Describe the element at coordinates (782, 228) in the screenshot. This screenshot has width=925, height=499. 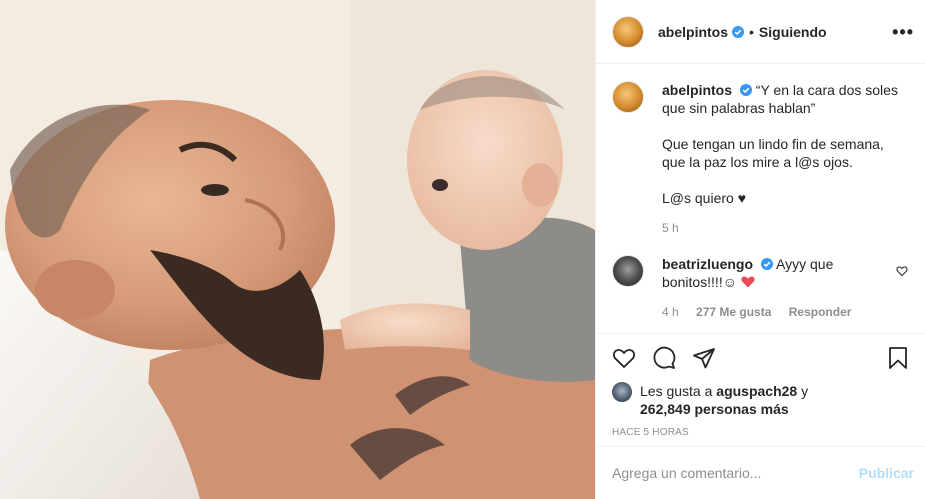
I see `caption-meta: 5 h` at that location.